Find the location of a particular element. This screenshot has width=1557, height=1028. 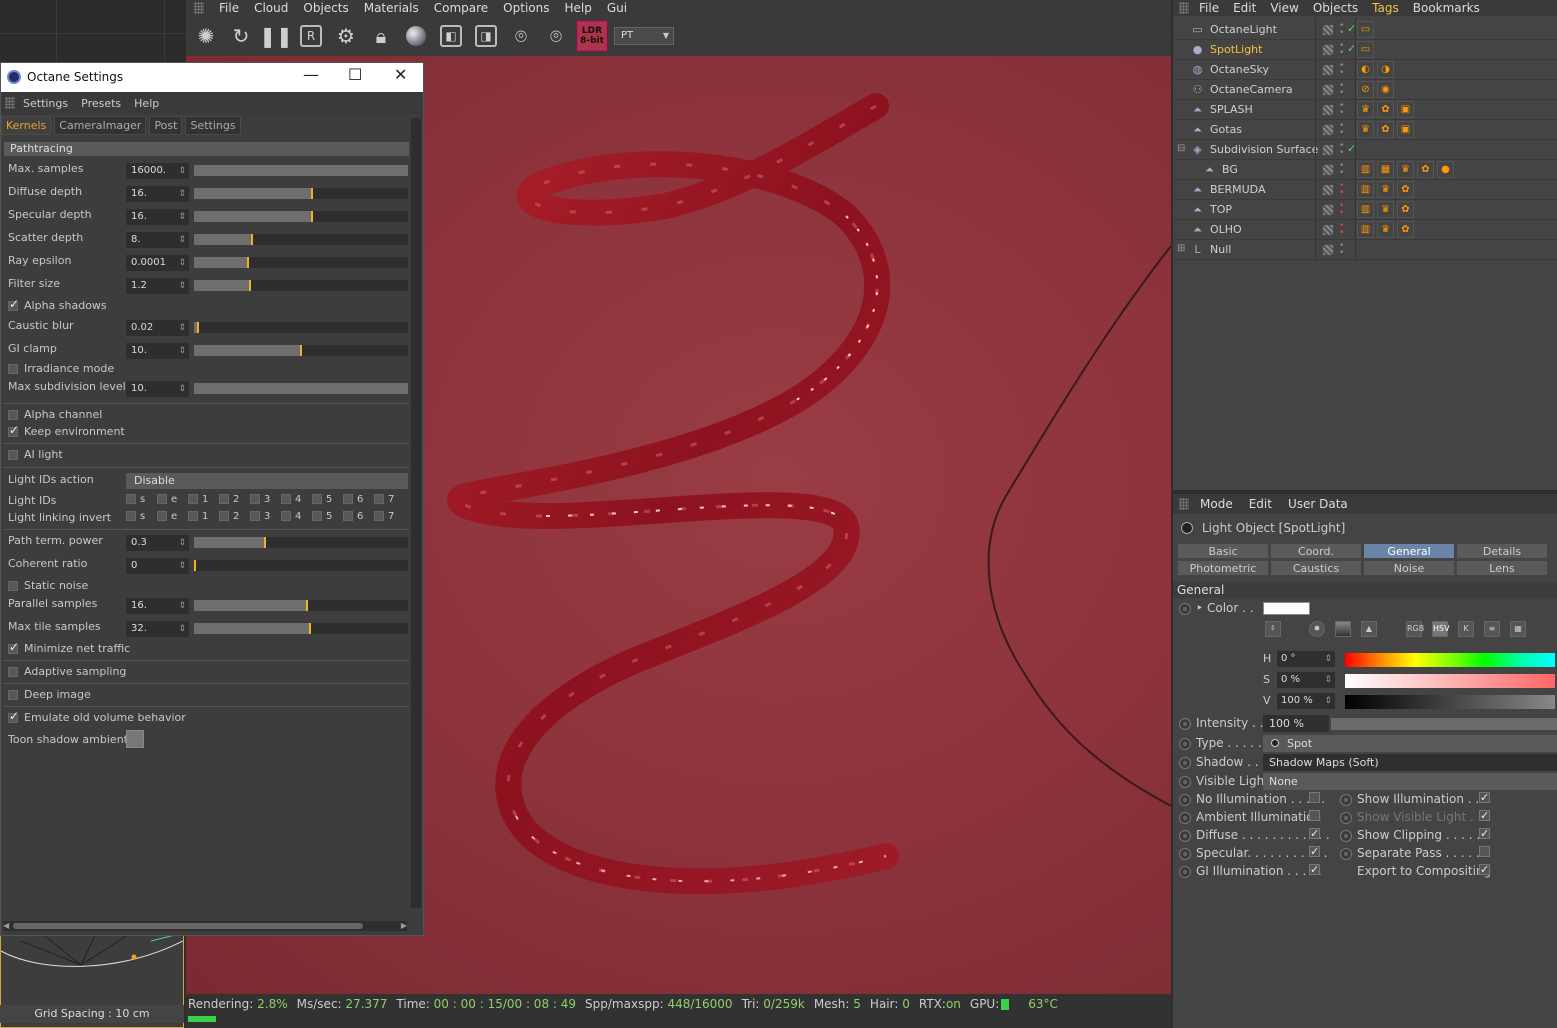

ray-epsilon-input: 0.0001 is located at coordinates (157, 263).